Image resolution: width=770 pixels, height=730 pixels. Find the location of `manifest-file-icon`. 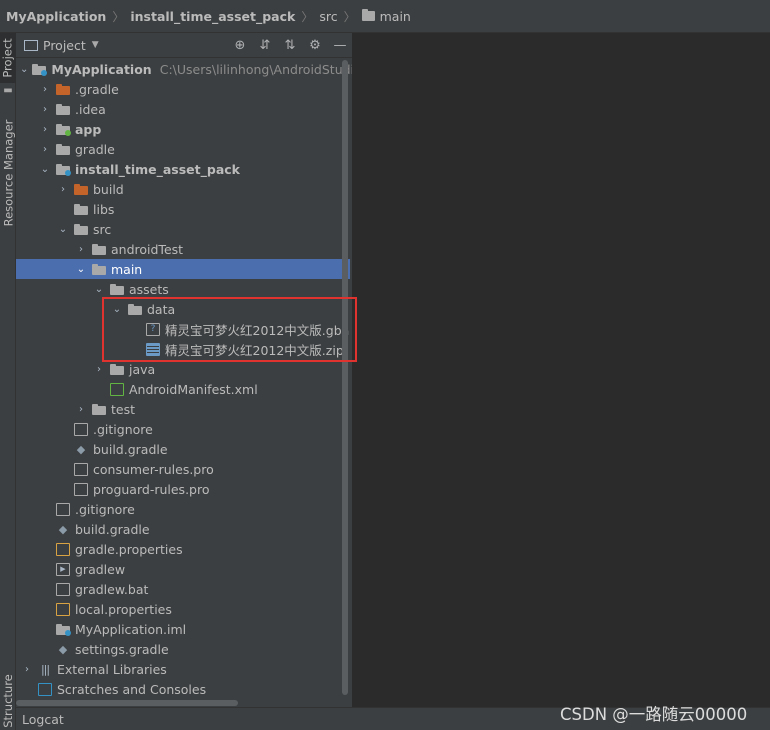

manifest-file-icon is located at coordinates (117, 389).